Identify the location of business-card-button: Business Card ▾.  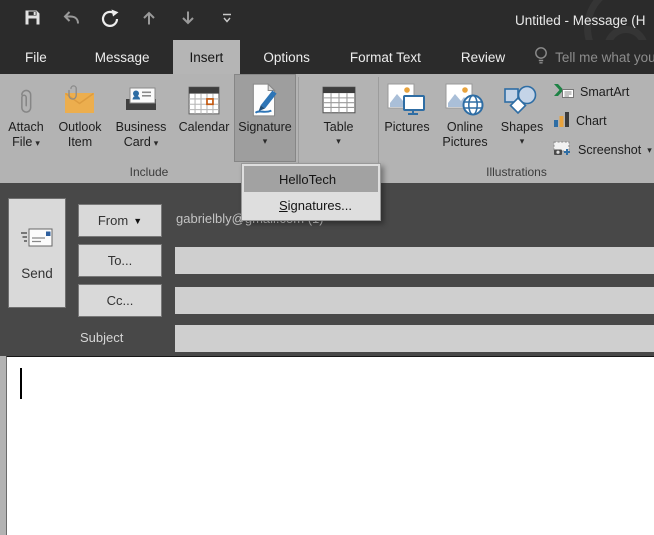
(141, 118).